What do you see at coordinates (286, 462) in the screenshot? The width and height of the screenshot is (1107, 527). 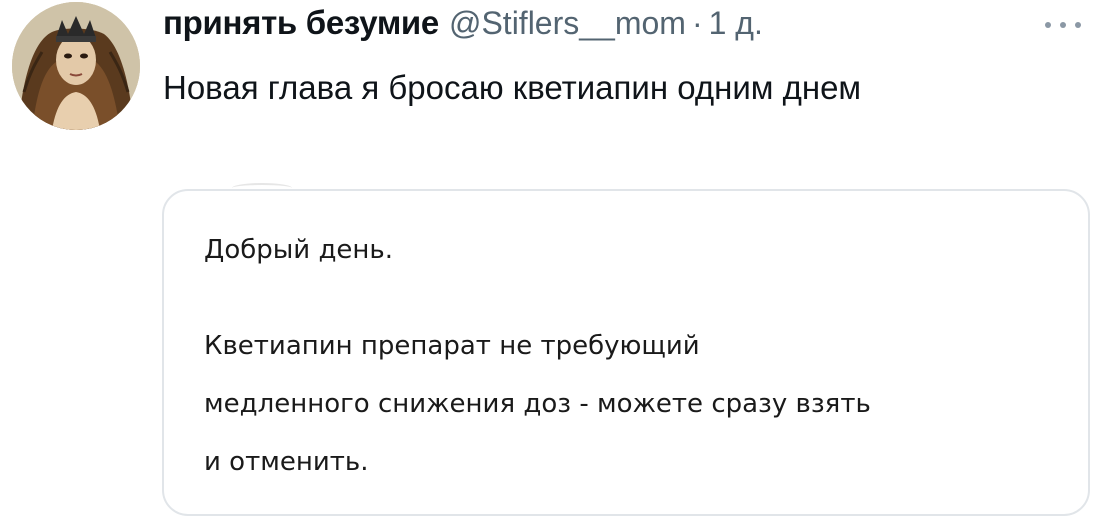 I see `quote-body-line: и отменить.` at bounding box center [286, 462].